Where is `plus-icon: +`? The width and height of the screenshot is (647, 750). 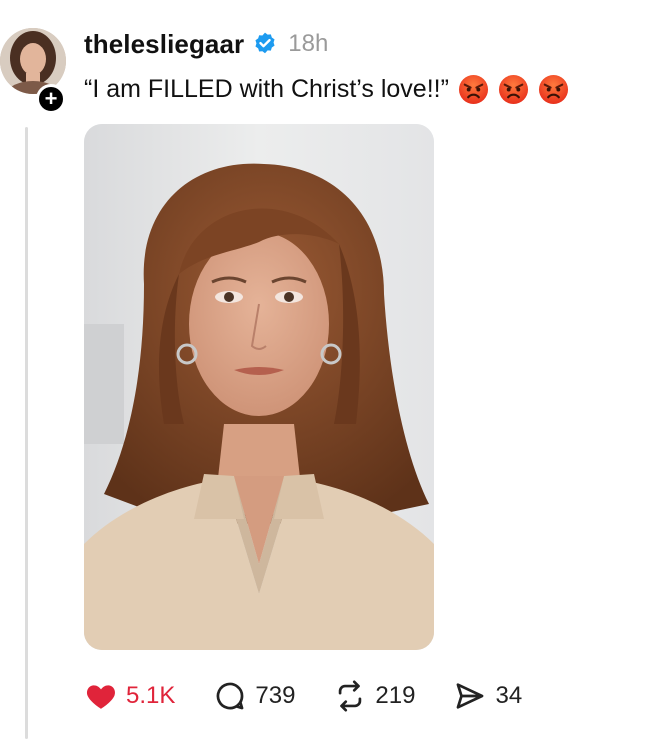 plus-icon: + is located at coordinates (51, 98).